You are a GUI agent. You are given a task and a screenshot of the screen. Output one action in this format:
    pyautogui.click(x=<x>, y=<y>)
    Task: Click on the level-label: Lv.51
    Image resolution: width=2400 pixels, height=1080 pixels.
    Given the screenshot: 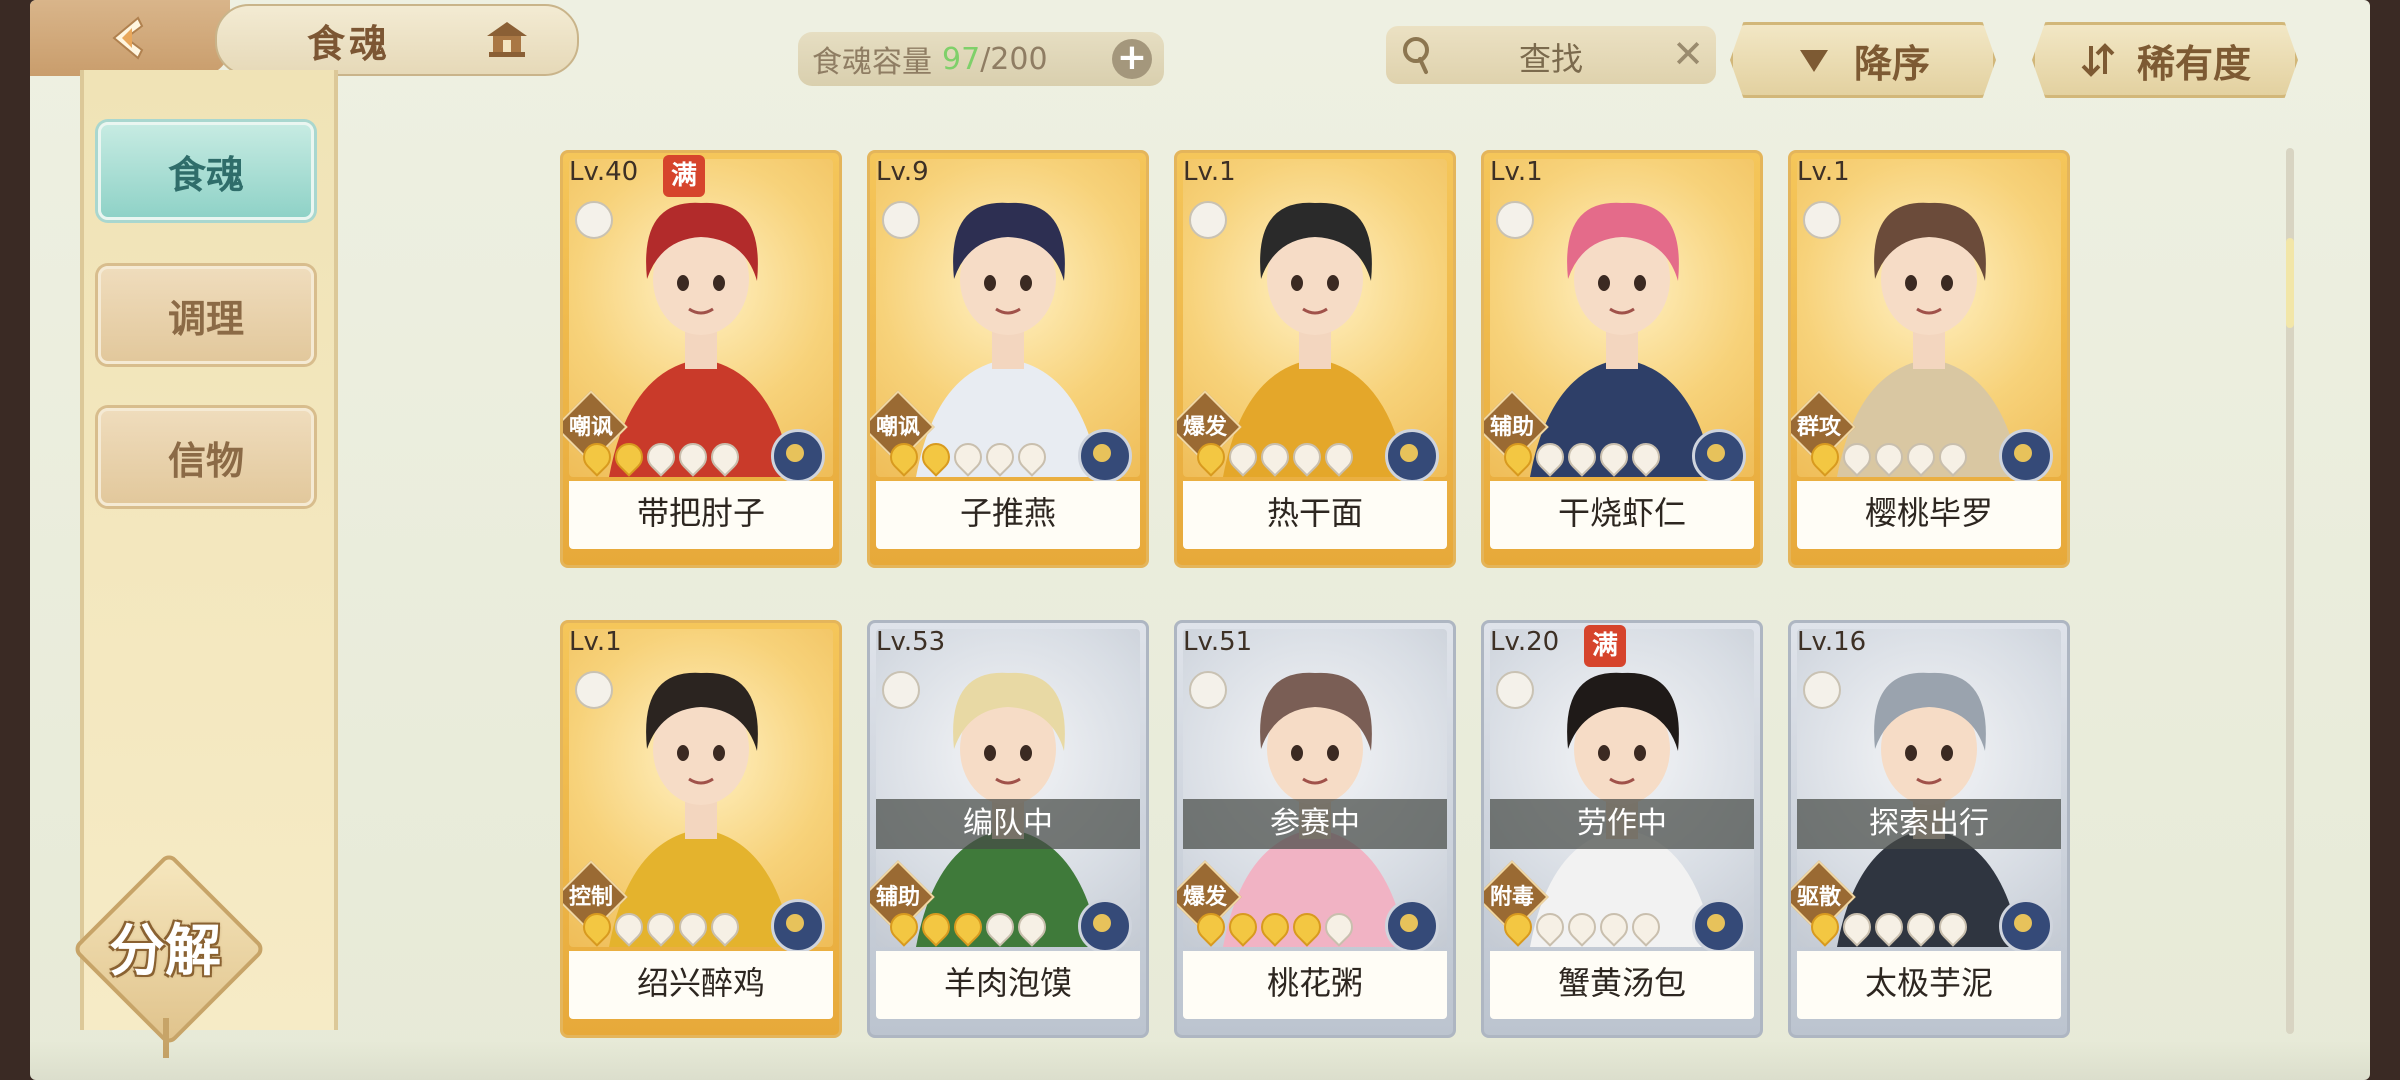 What is the action you would take?
    pyautogui.click(x=1218, y=642)
    